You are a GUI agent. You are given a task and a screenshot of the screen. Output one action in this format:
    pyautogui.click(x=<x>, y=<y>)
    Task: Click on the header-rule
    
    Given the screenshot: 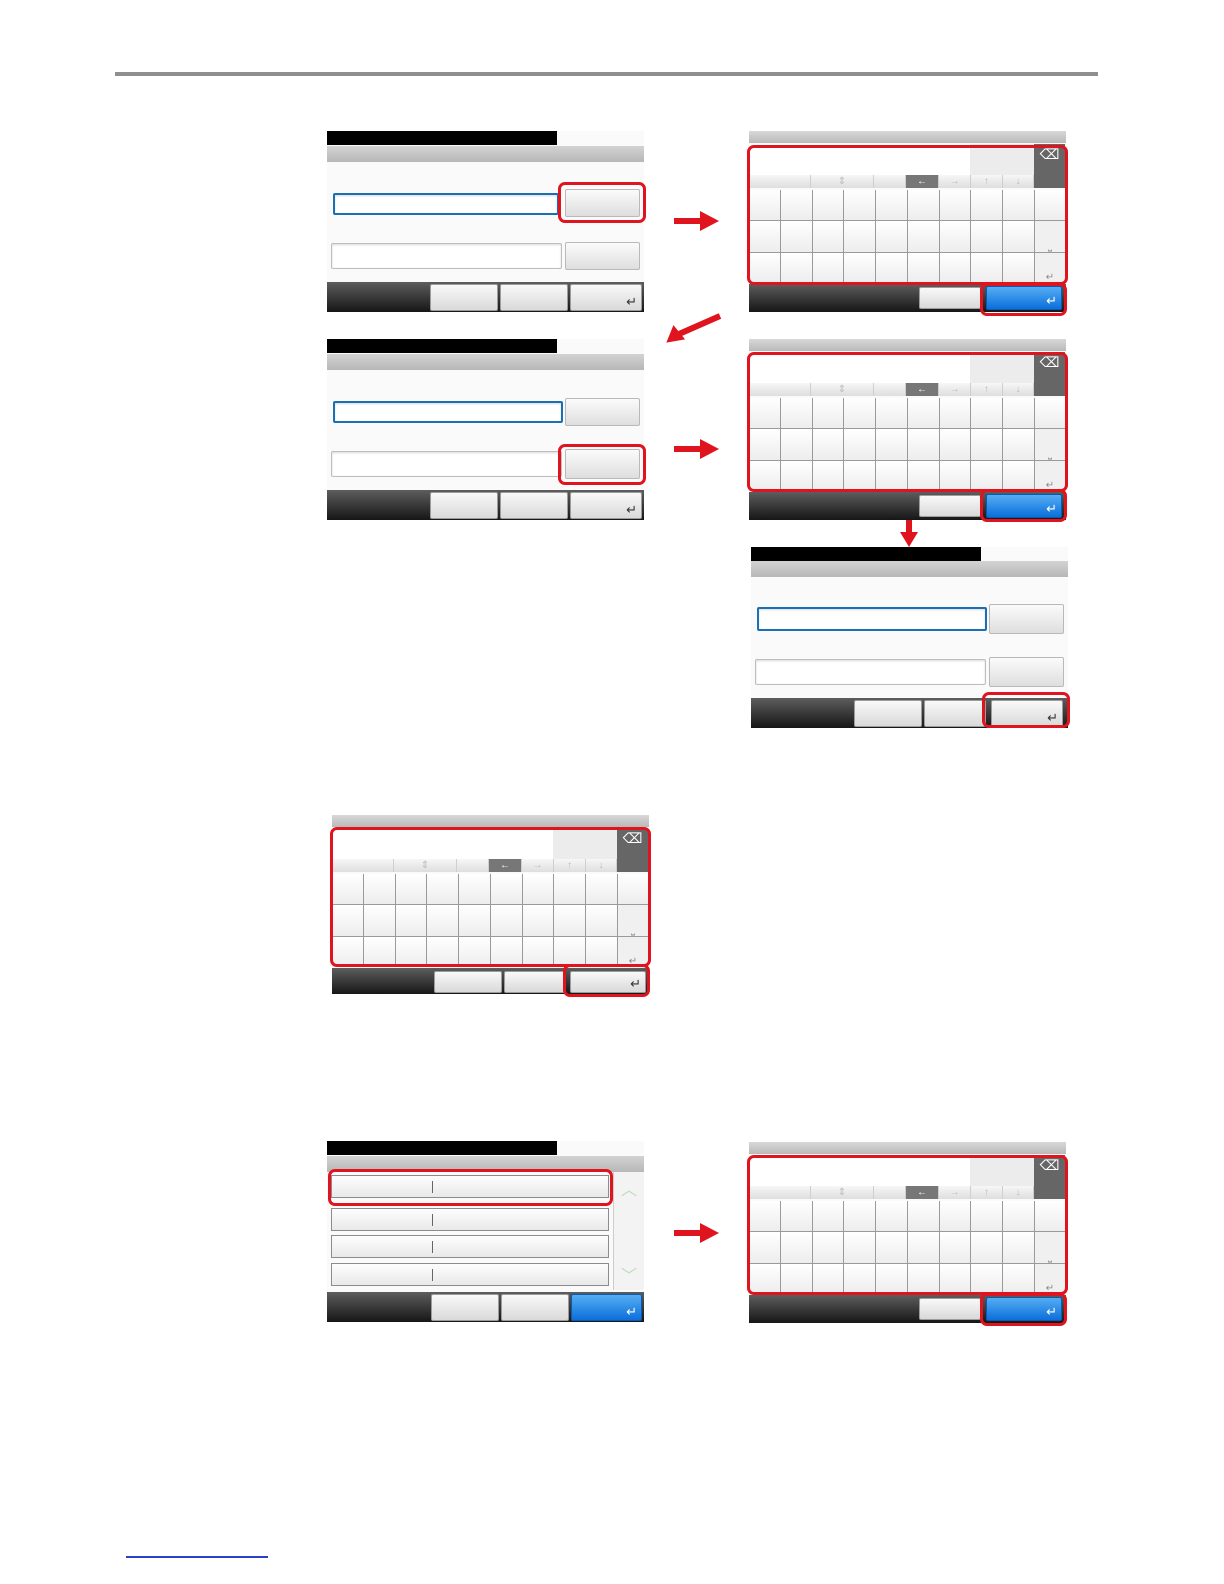 What is the action you would take?
    pyautogui.click(x=606, y=74)
    